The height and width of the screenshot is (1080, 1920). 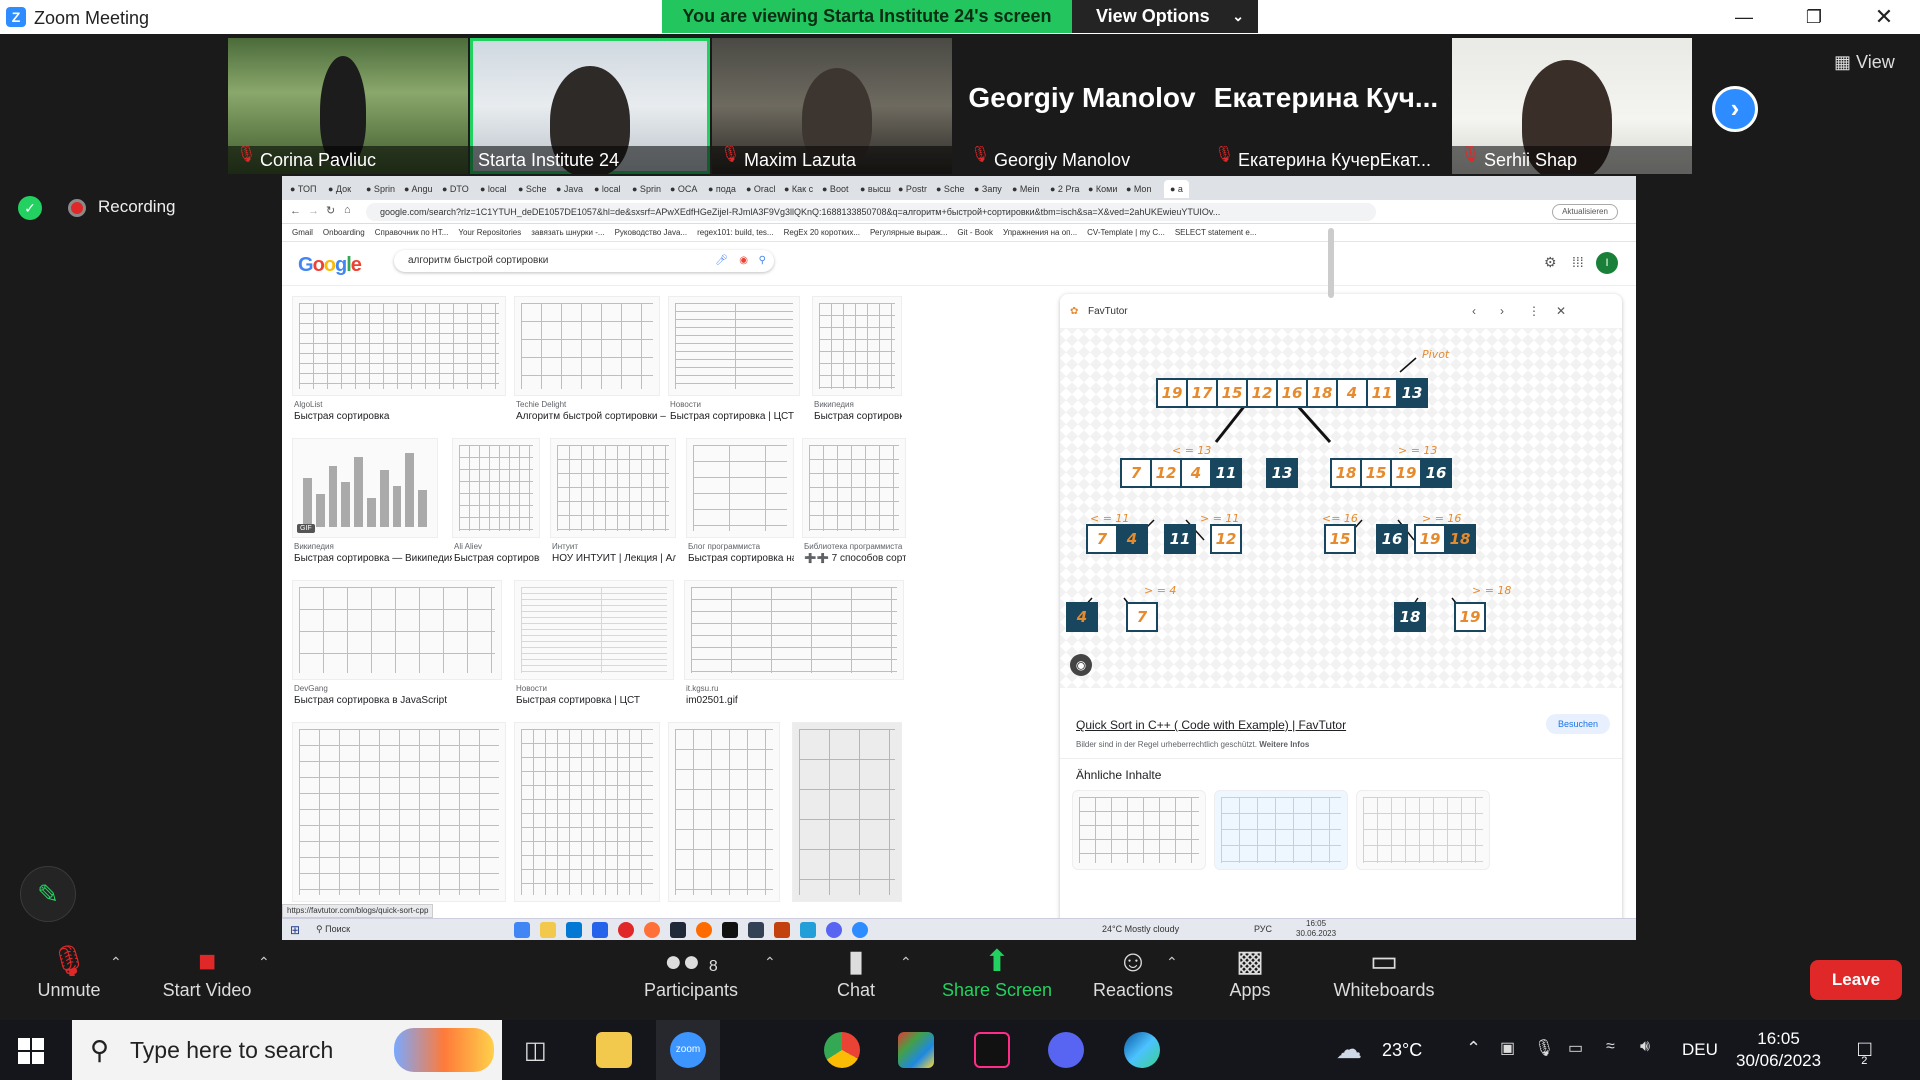 I want to click on lens-icon: ◉, so click(x=743, y=261).